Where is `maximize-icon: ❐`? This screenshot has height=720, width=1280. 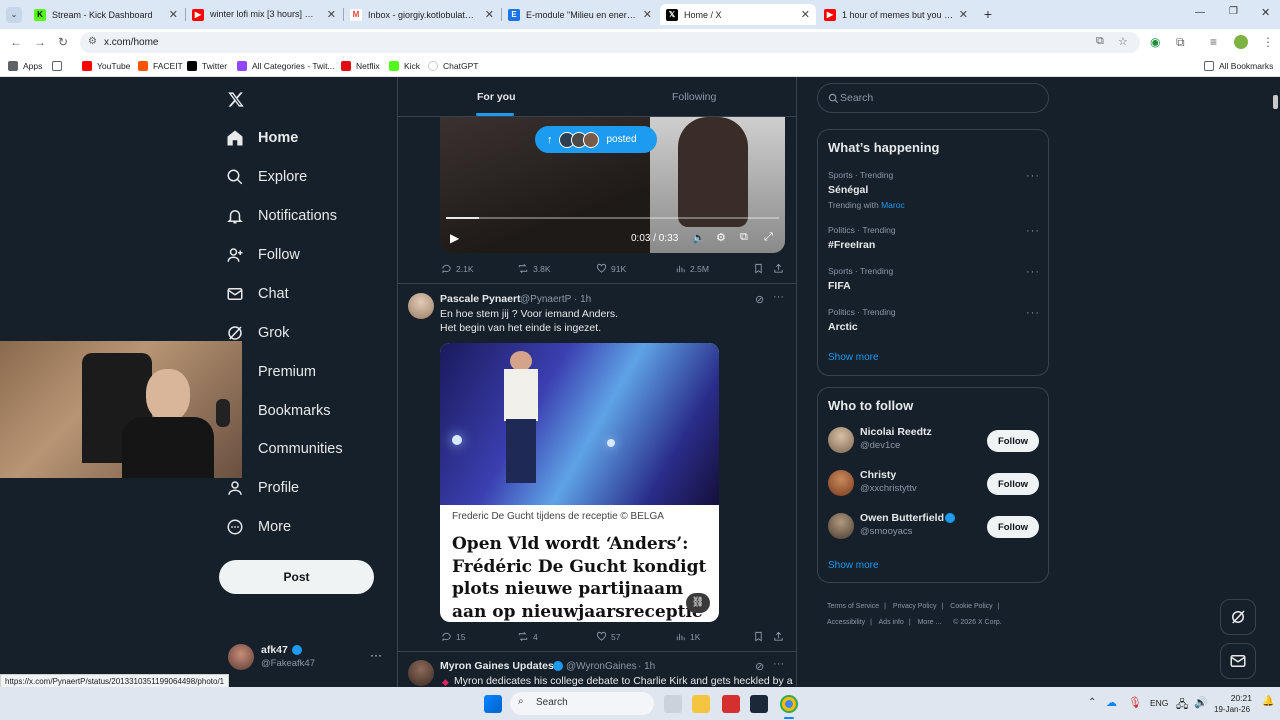
maximize-icon: ❐ is located at coordinates (1233, 11).